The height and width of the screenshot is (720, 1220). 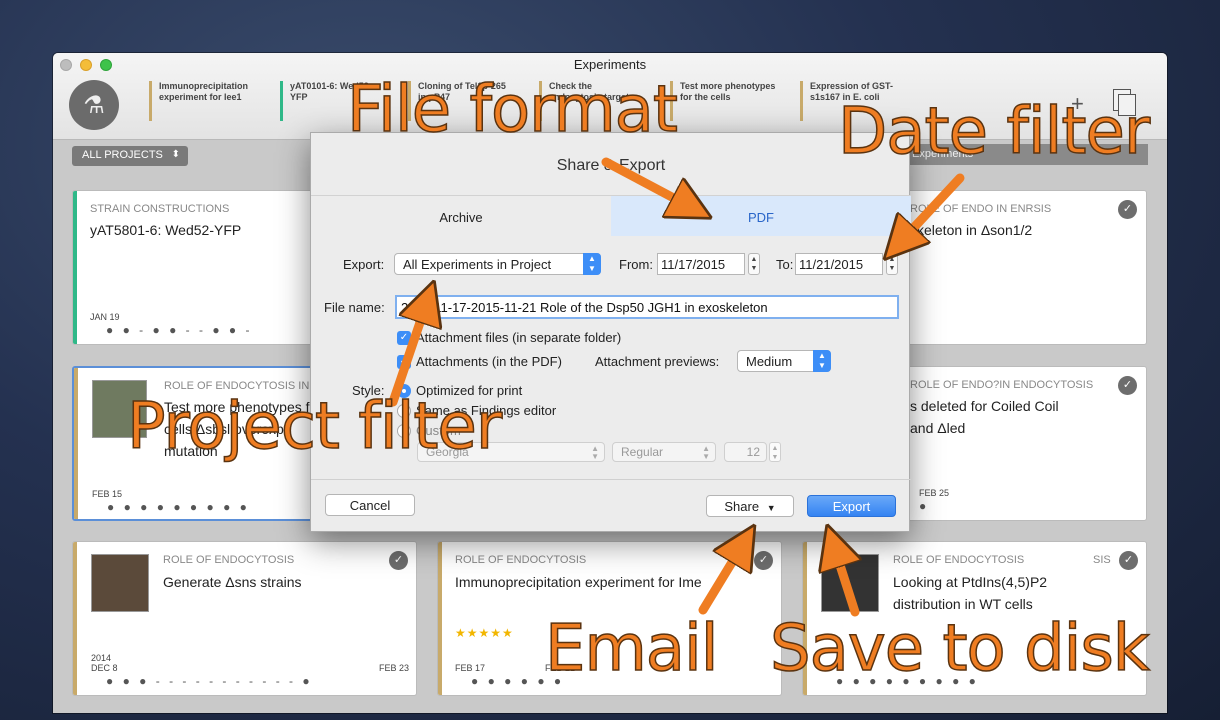 What do you see at coordinates (160, 209) in the screenshot?
I see `card-project-label: STRAIN CONSTRUCTIONS` at bounding box center [160, 209].